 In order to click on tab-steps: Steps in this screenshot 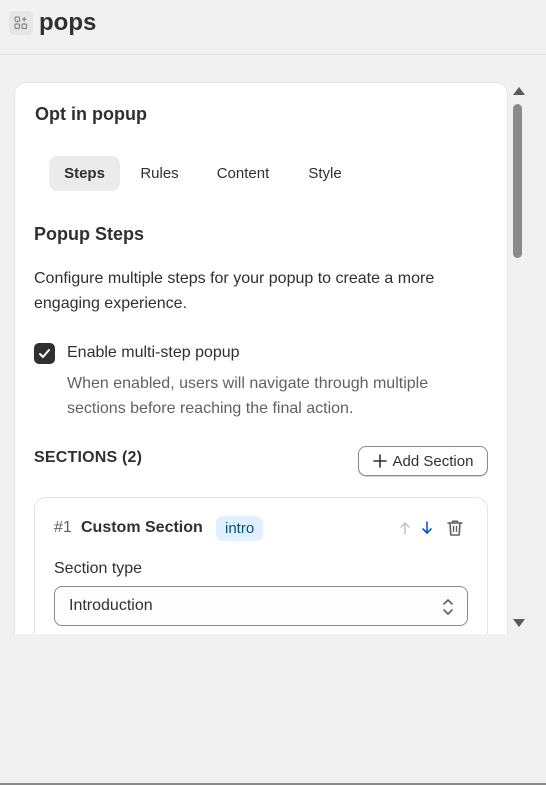, I will do `click(84, 173)`.